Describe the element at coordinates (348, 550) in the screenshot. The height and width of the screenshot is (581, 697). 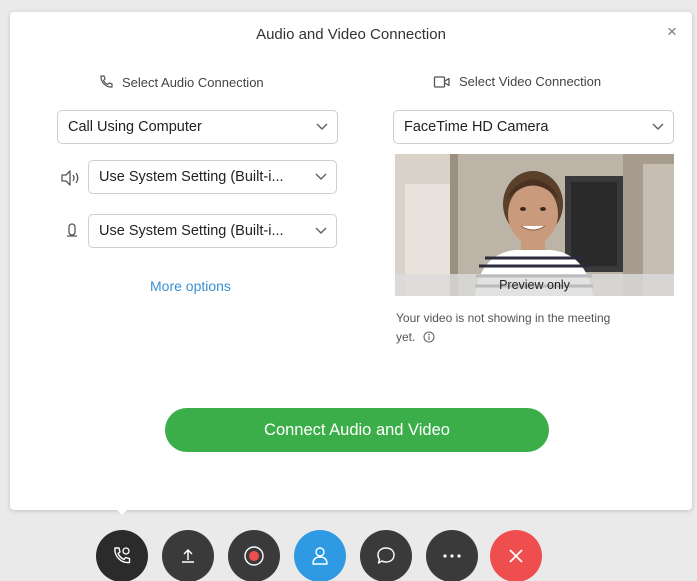
I see `meeting-toolbar` at that location.